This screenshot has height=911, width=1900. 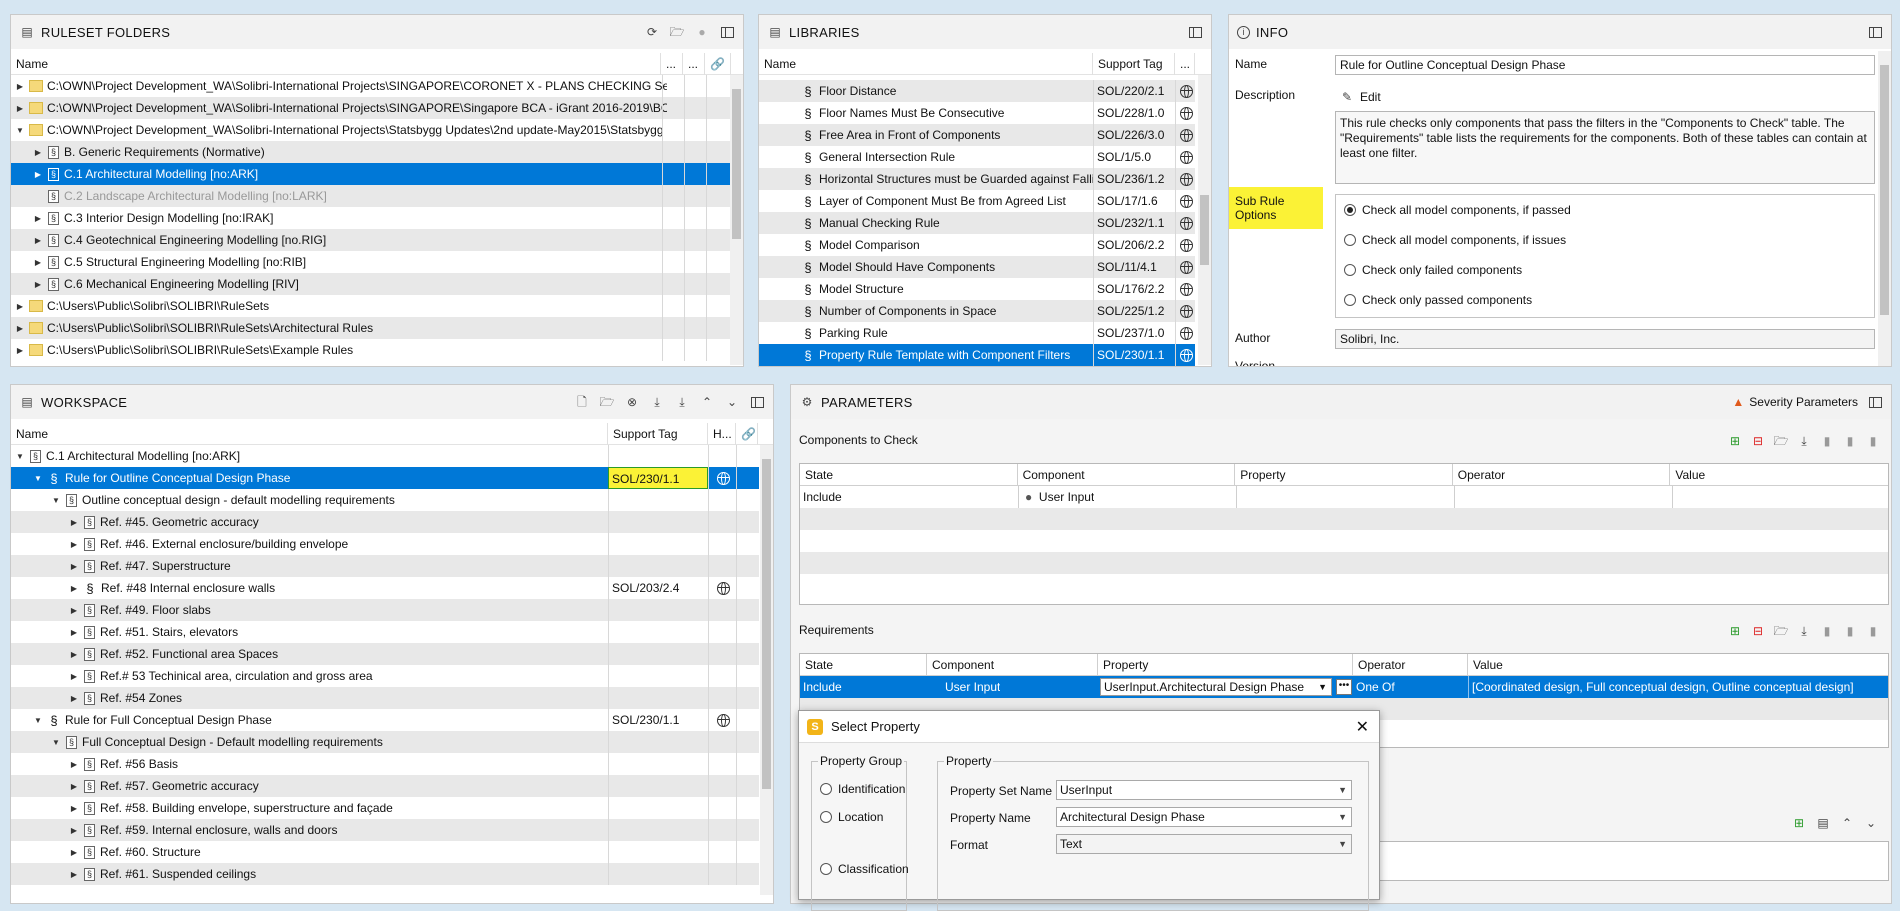 What do you see at coordinates (682, 402) in the screenshot?
I see `save-all-icon: ⤓` at bounding box center [682, 402].